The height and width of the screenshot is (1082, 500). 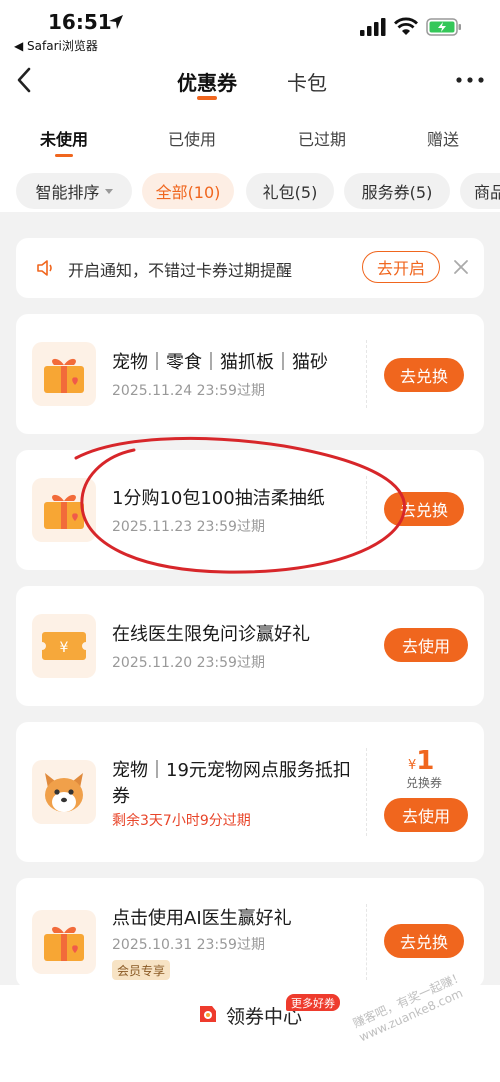 I want to click on filter-smart-sort-label: 智能排序, so click(x=67, y=192).